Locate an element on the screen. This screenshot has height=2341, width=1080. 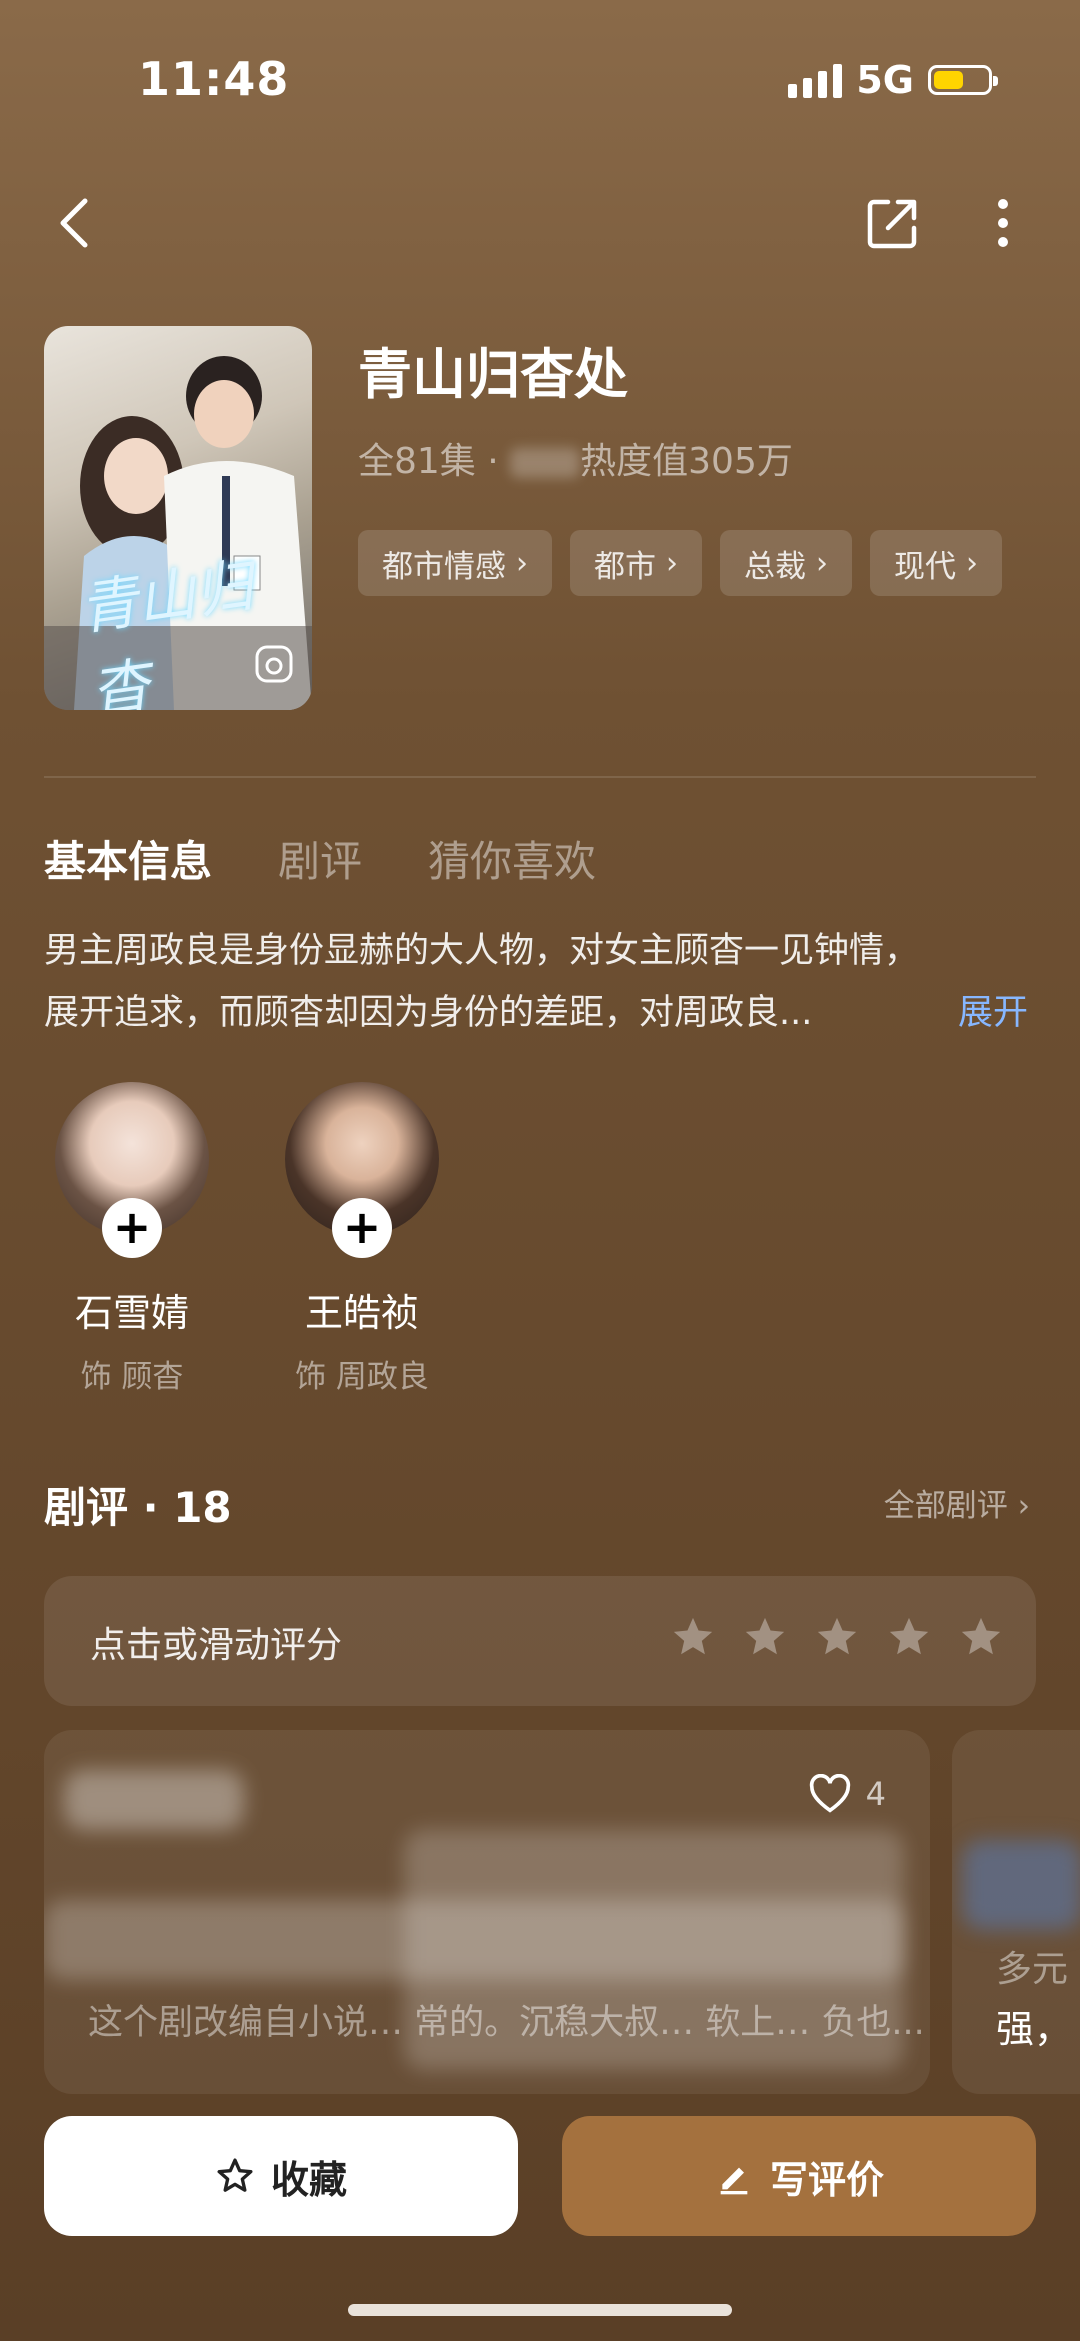
drama-meta: 全81集 · 热度值305万 is located at coordinates (575, 458).